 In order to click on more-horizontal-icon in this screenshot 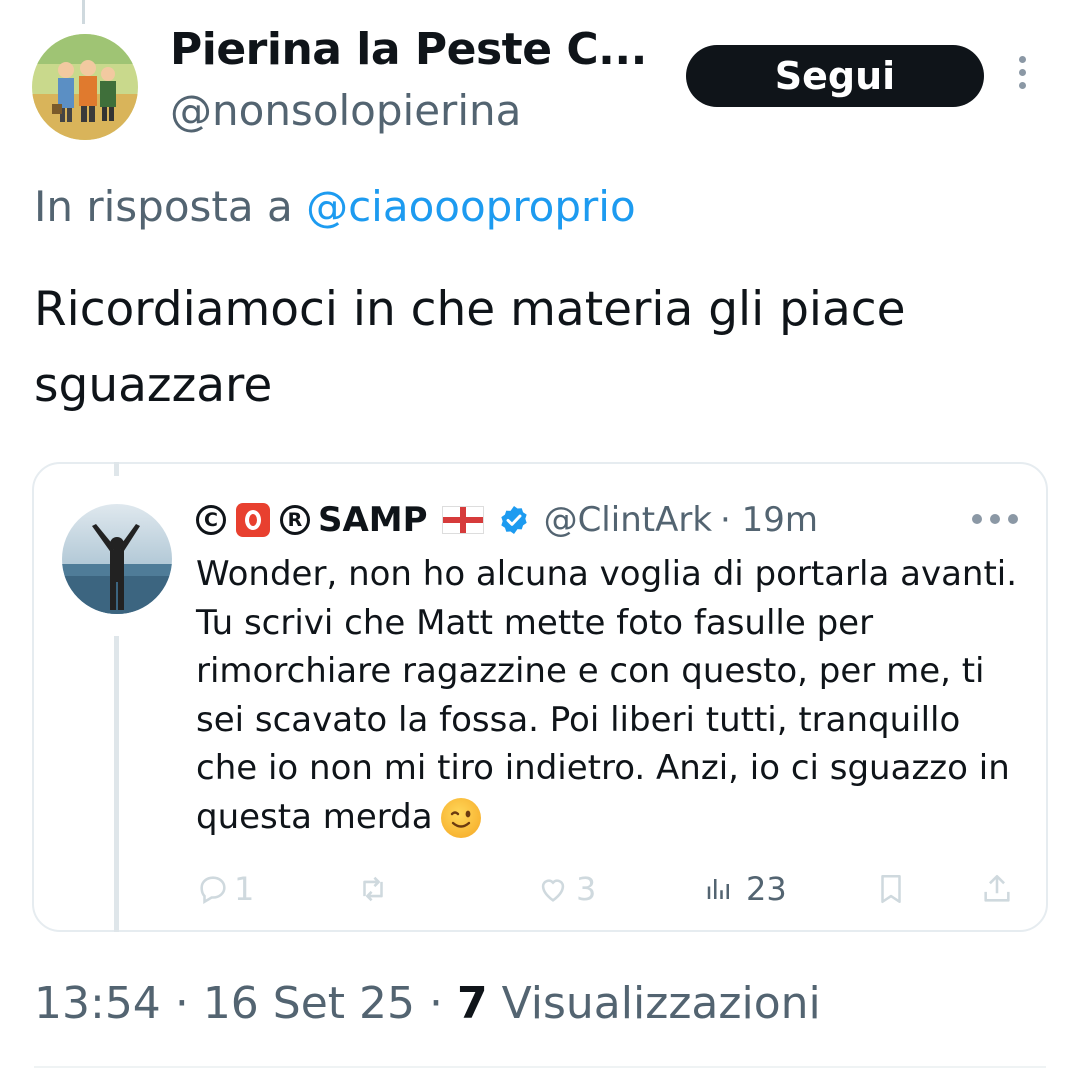, I will do `click(995, 520)`.